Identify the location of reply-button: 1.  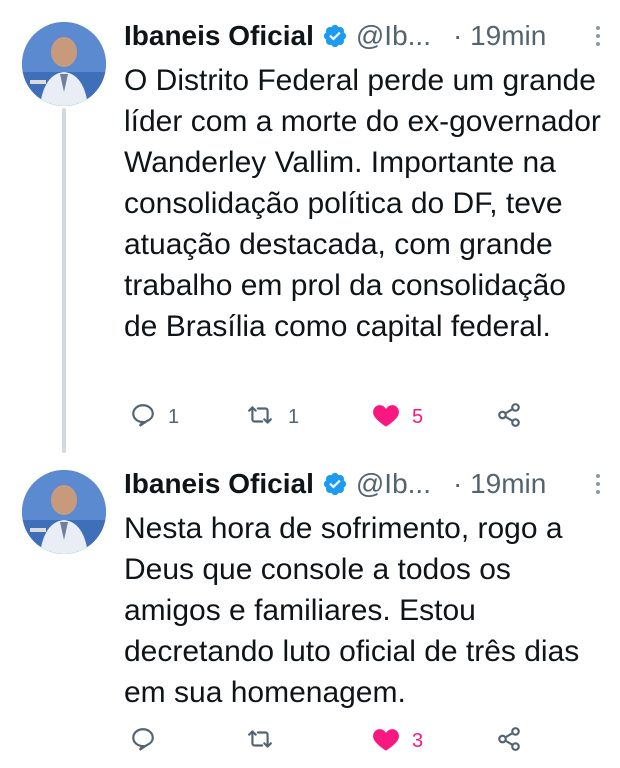
(154, 417).